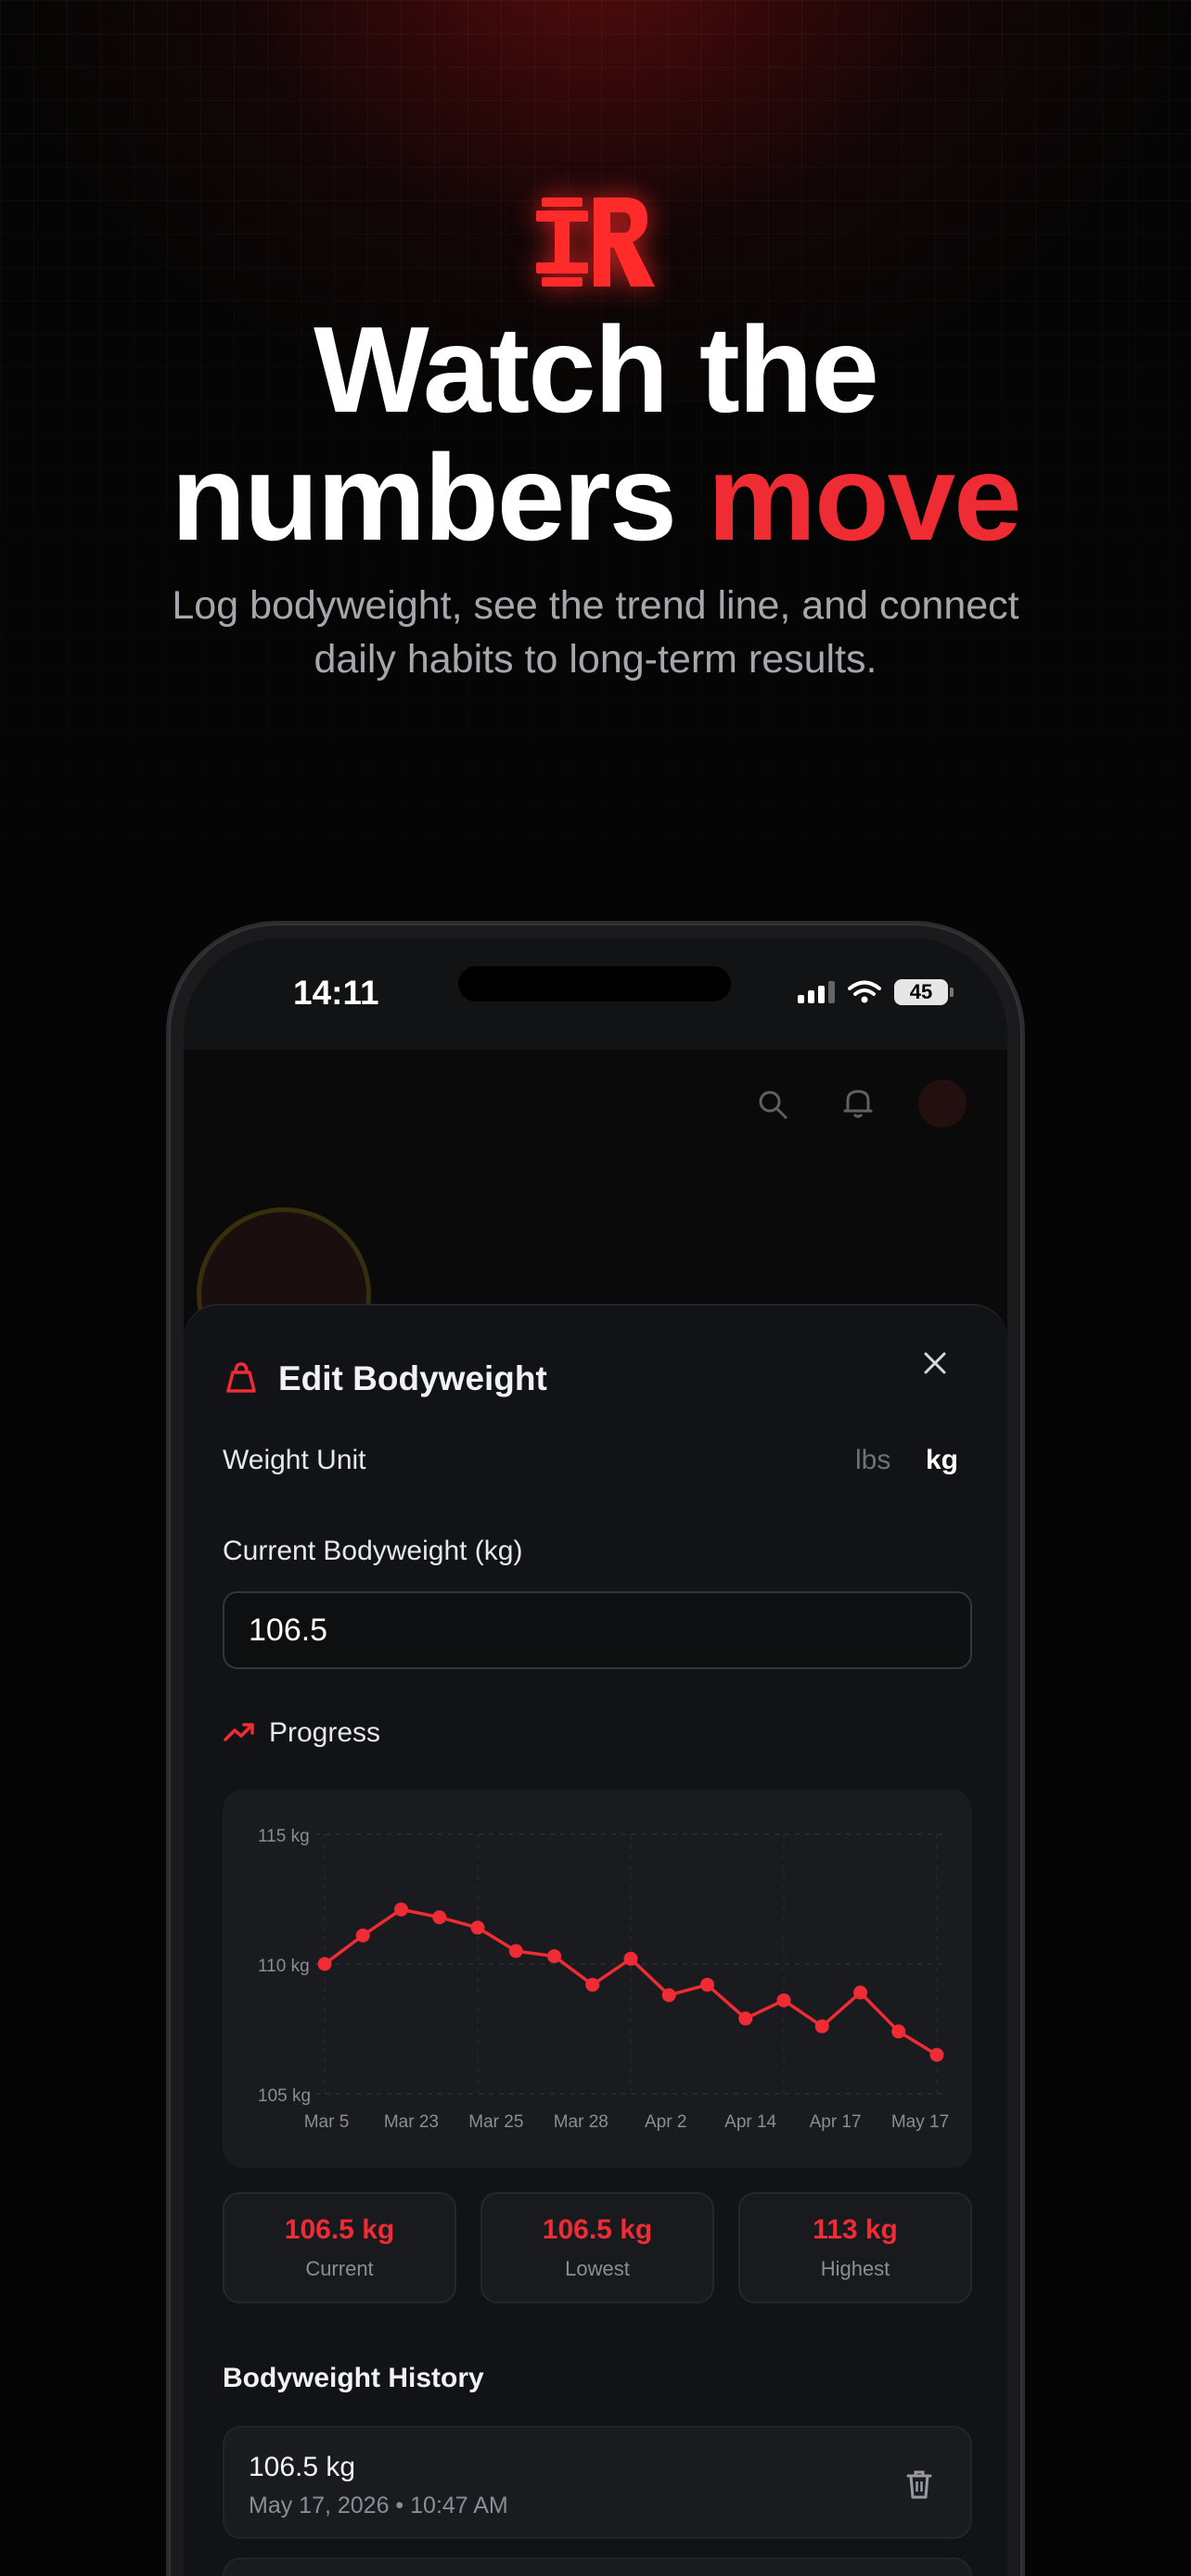 Image resolution: width=1191 pixels, height=2576 pixels. Describe the element at coordinates (920, 2122) in the screenshot. I see `chart-xtick-label: May 17` at that location.